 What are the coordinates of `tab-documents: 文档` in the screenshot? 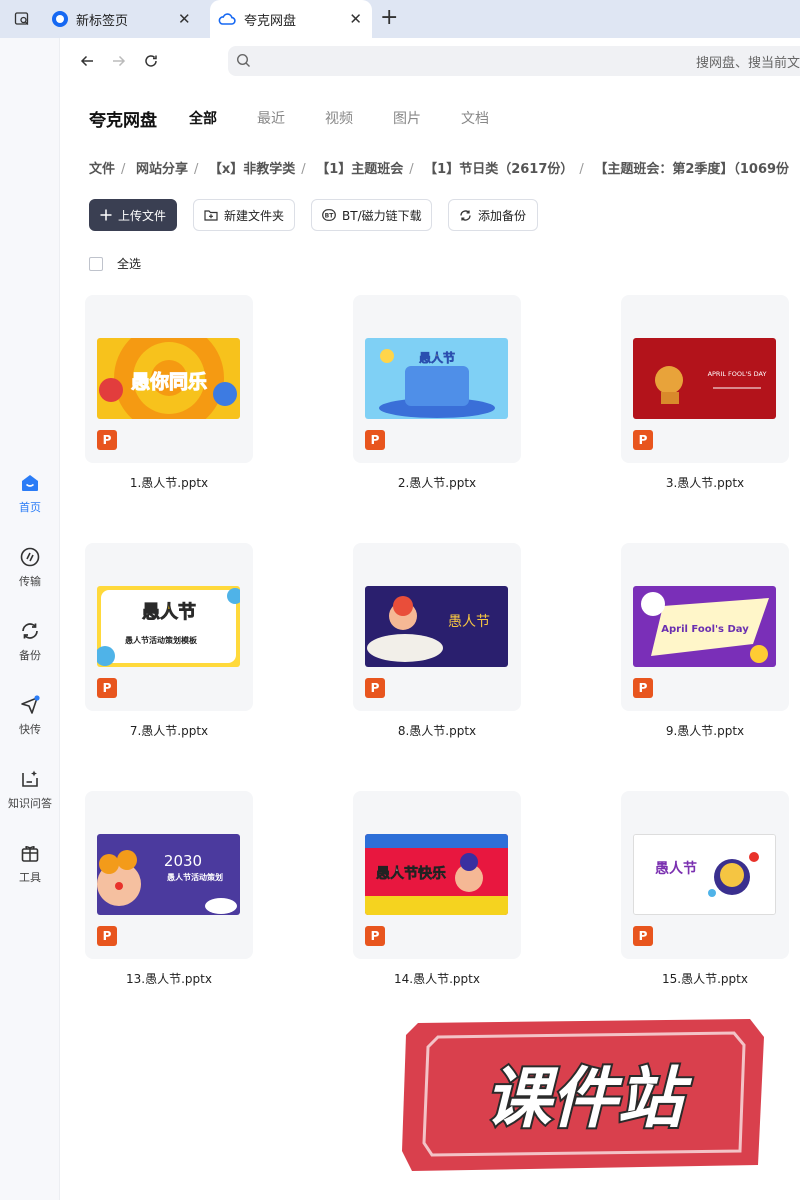 It's located at (475, 118).